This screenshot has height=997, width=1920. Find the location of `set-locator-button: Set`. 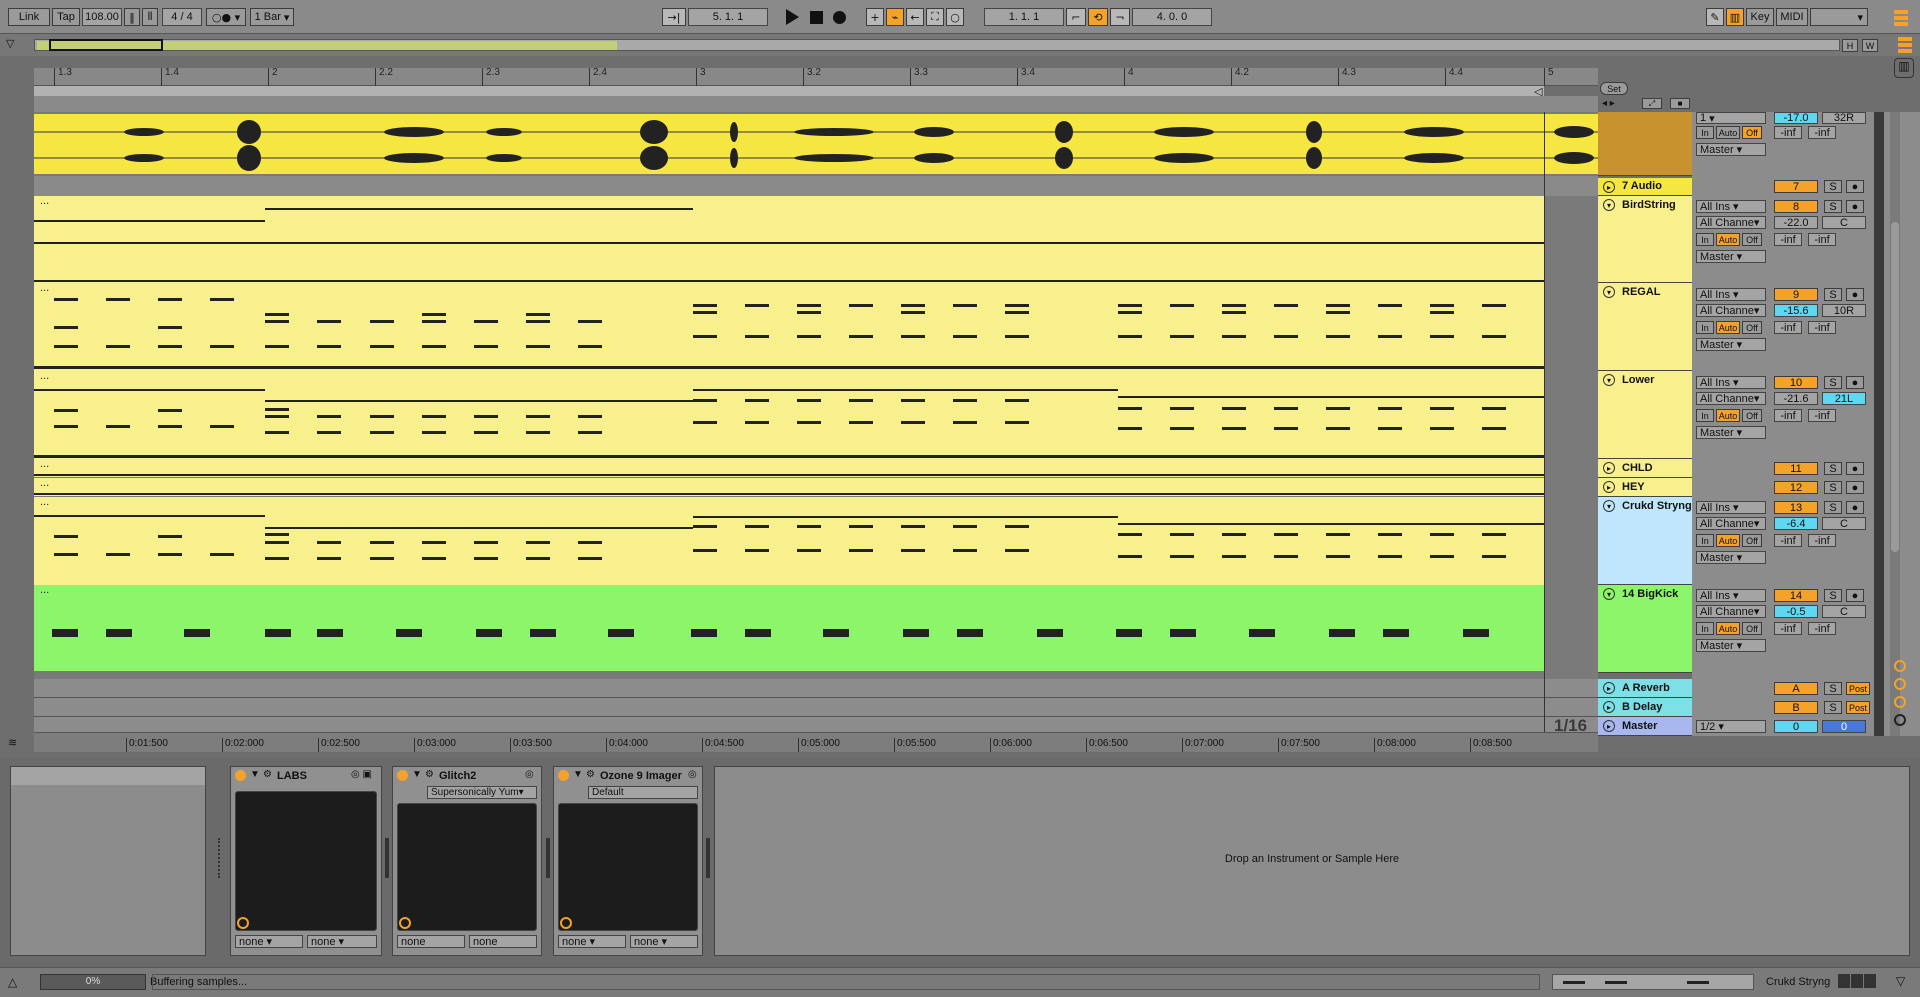

set-locator-button: Set is located at coordinates (1614, 88).